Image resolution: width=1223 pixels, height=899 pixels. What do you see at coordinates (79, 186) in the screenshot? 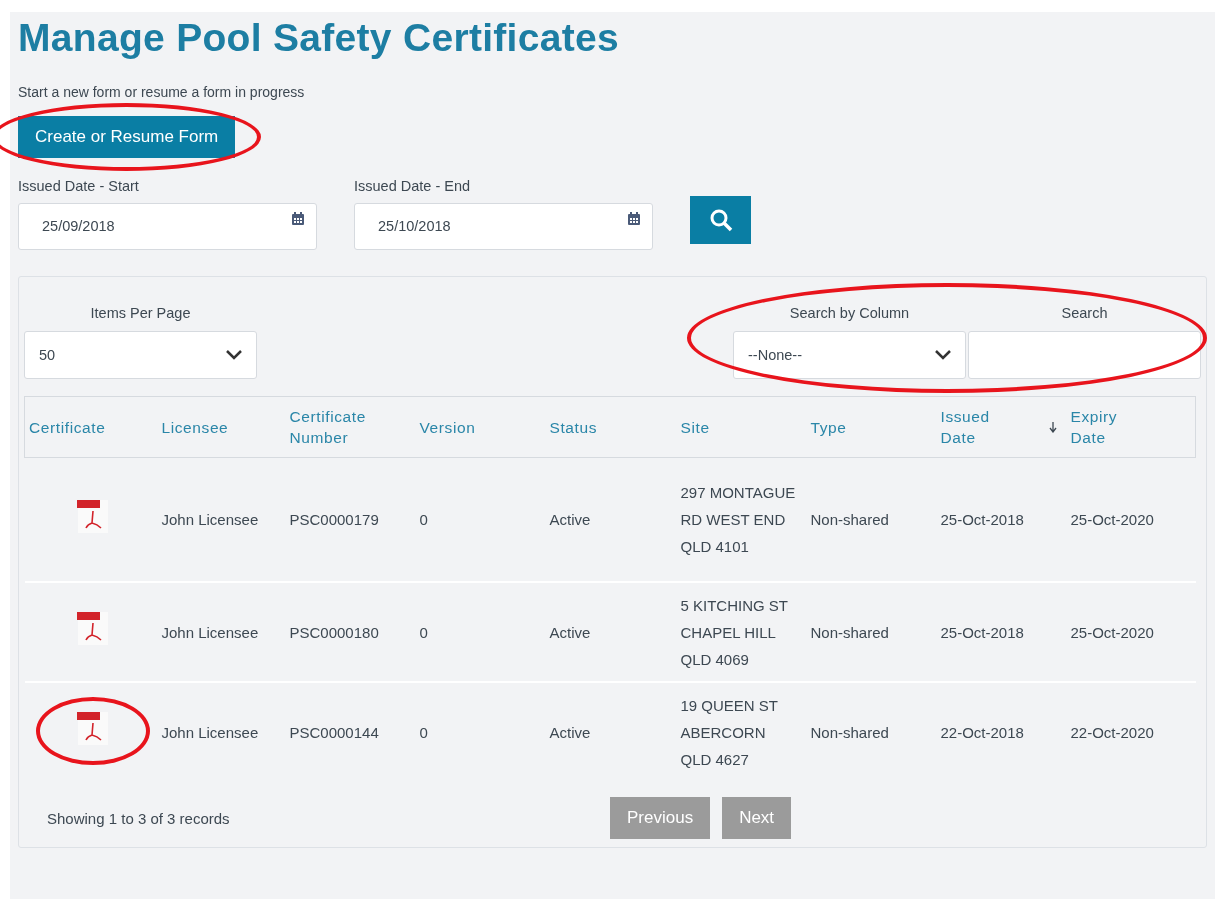
I see `field-label: Issued Date - Start` at bounding box center [79, 186].